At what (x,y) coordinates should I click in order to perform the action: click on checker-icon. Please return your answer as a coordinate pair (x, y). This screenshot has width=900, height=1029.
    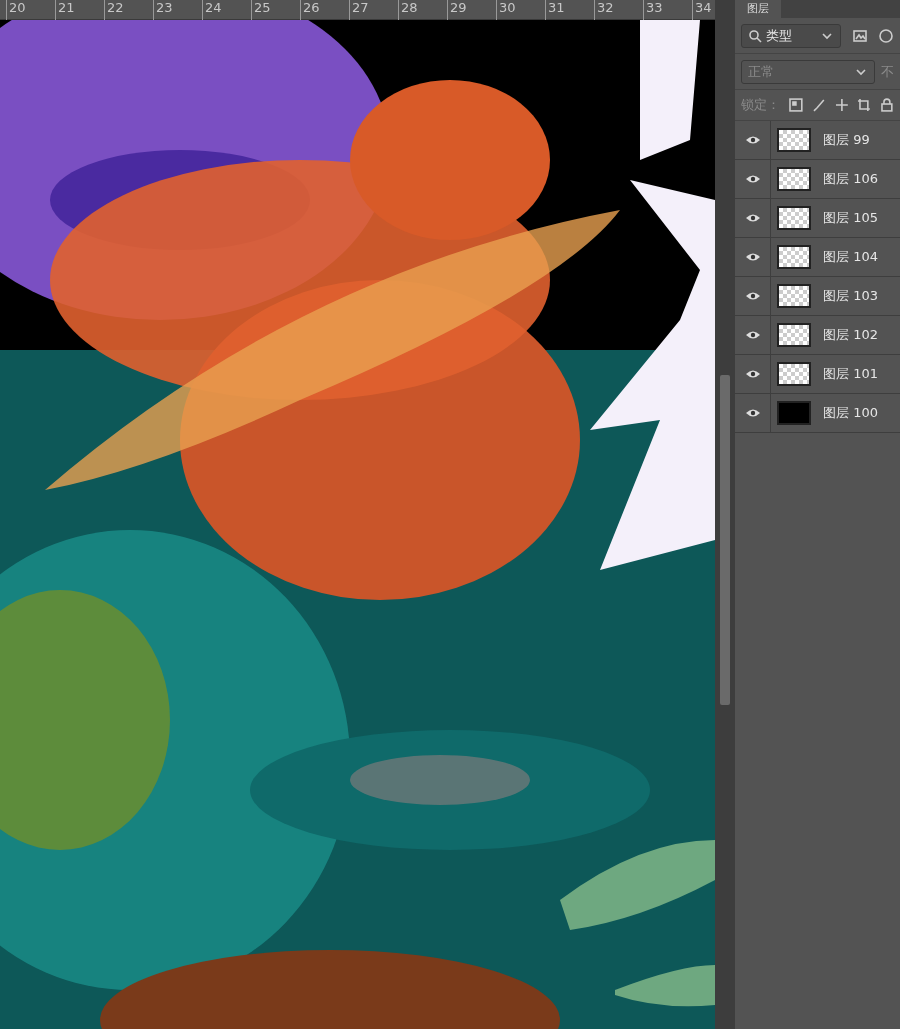
    Looking at the image, I should click on (796, 105).